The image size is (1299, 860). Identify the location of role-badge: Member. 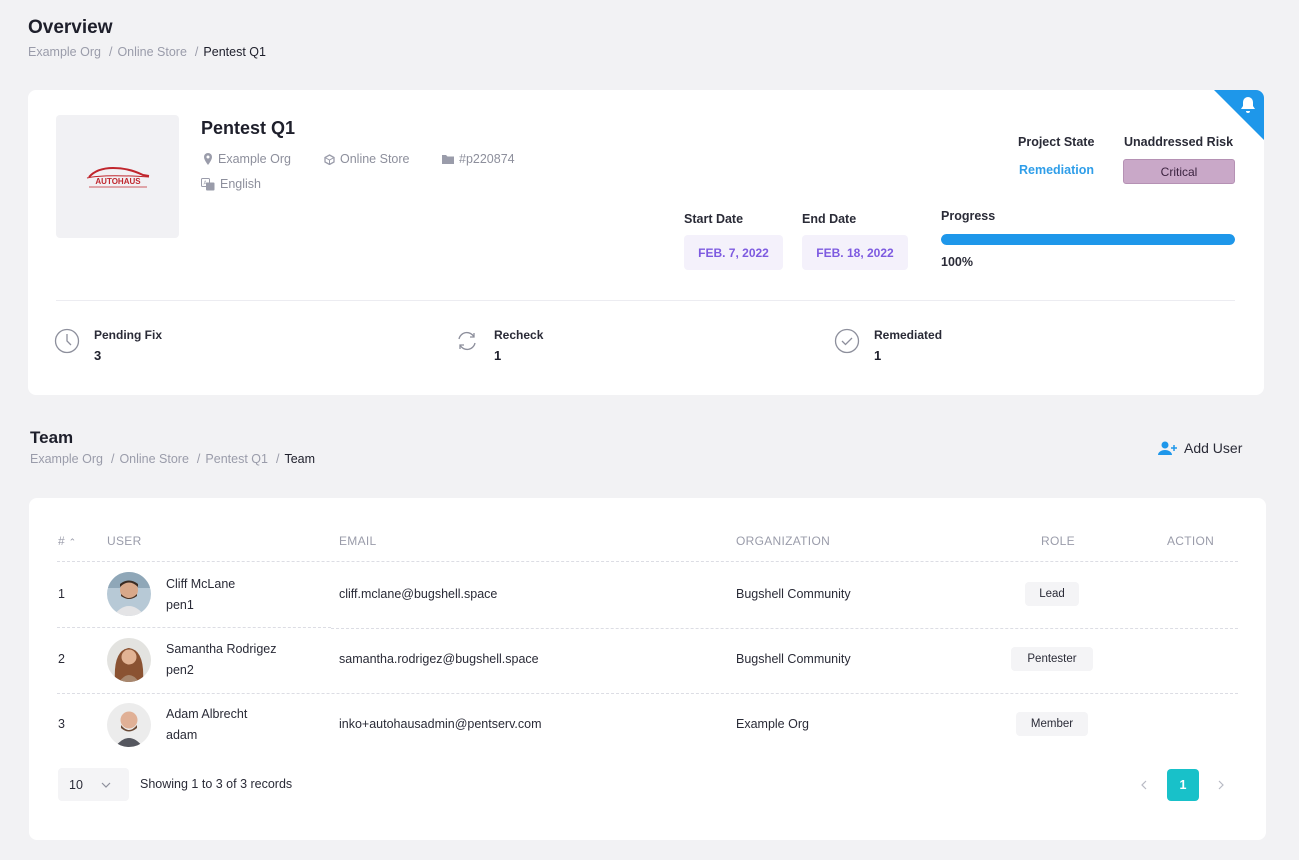
(1052, 724).